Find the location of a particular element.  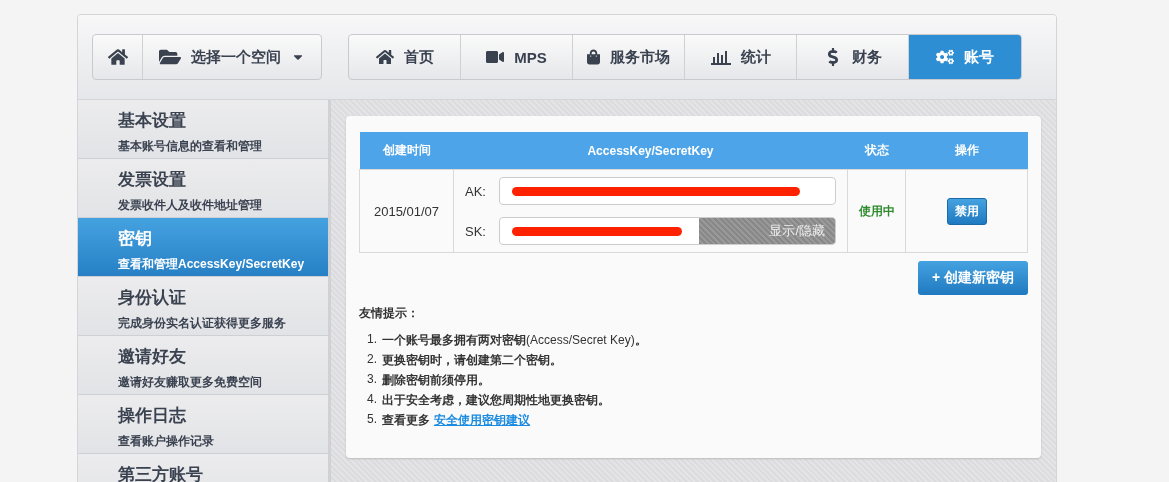

list-number: 2. is located at coordinates (372, 360).